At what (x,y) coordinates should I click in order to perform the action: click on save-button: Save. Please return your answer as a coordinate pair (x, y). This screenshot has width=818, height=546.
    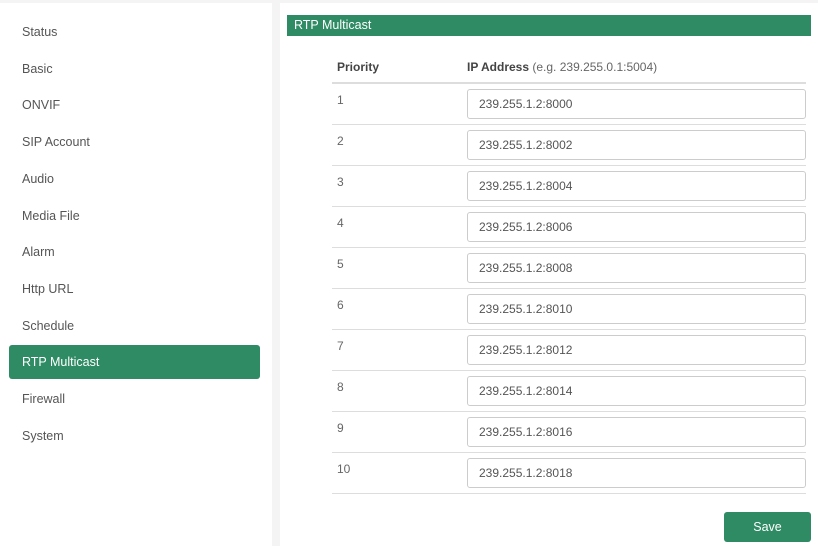
    Looking at the image, I should click on (767, 527).